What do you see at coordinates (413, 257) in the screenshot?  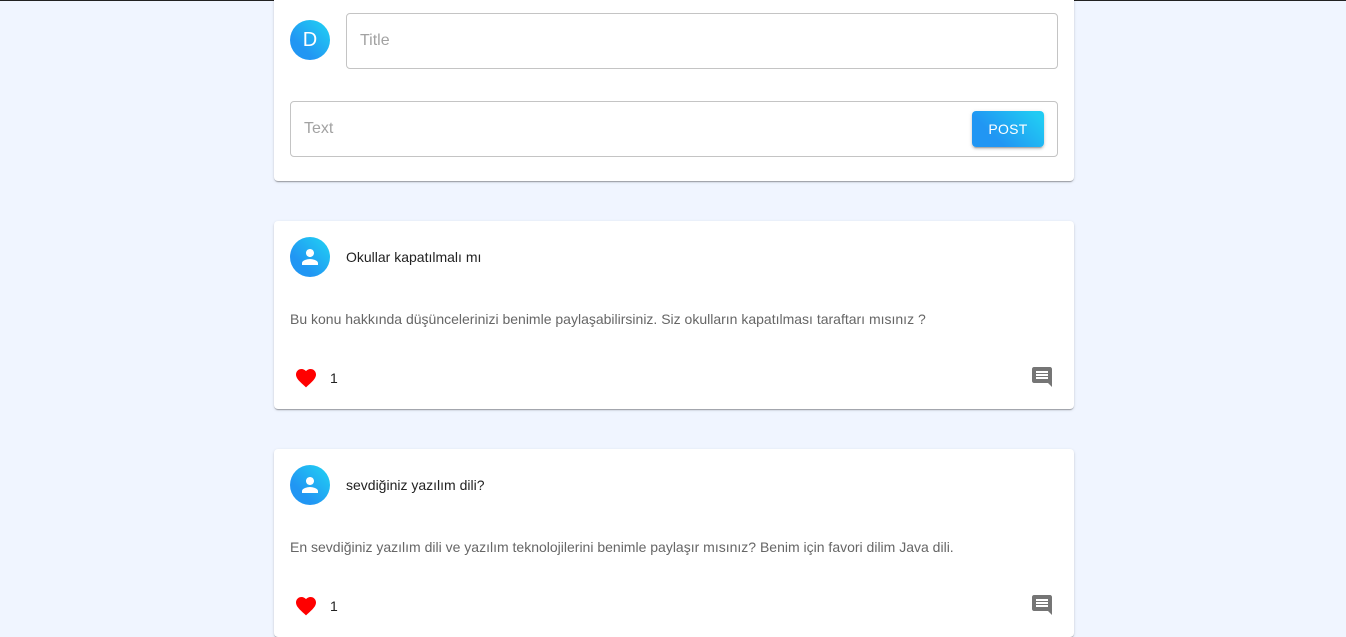 I see `post-title: Okullar kapatılmalı mı` at bounding box center [413, 257].